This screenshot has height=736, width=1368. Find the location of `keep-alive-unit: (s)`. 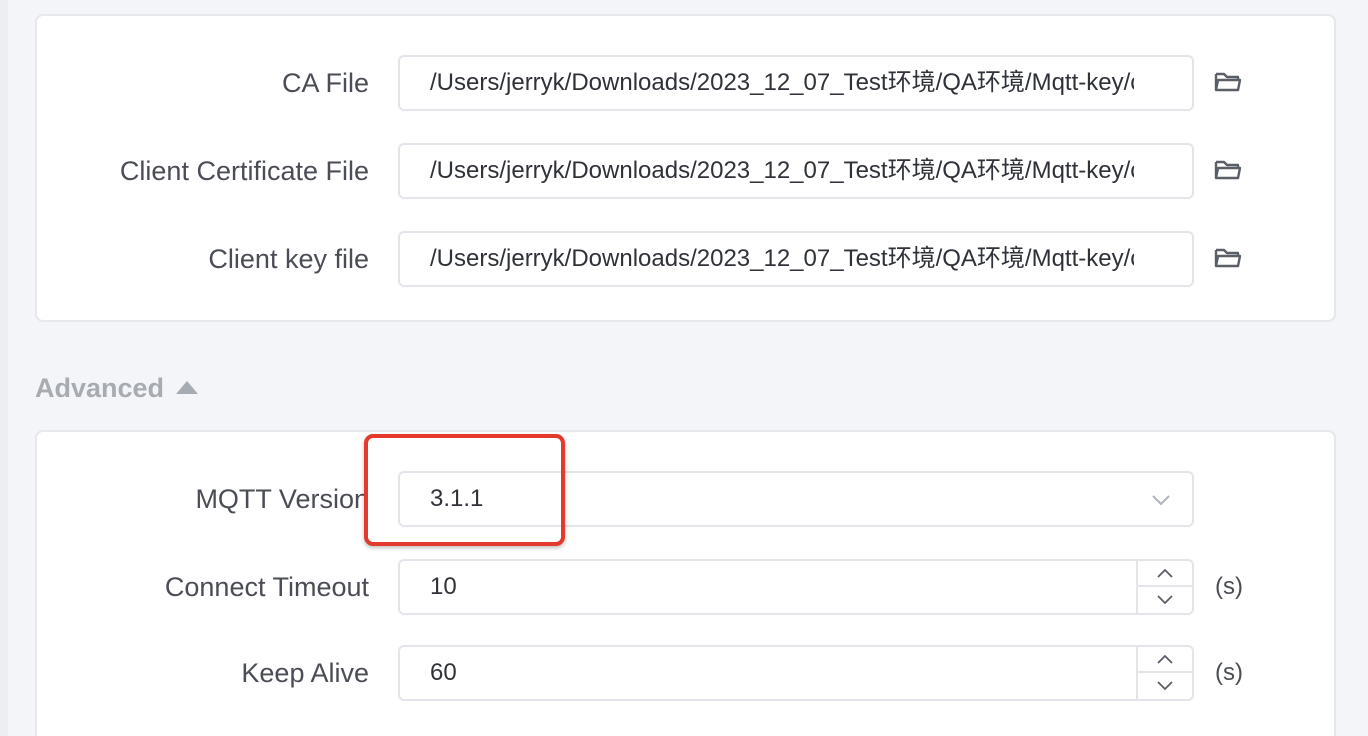

keep-alive-unit: (s) is located at coordinates (1229, 672).